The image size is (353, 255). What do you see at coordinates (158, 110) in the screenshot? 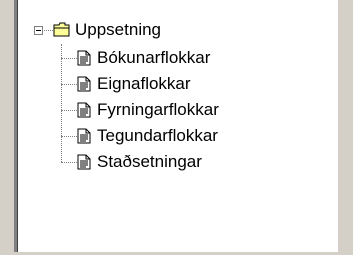
I see `tree-item-label: Fyrningarflokkar` at bounding box center [158, 110].